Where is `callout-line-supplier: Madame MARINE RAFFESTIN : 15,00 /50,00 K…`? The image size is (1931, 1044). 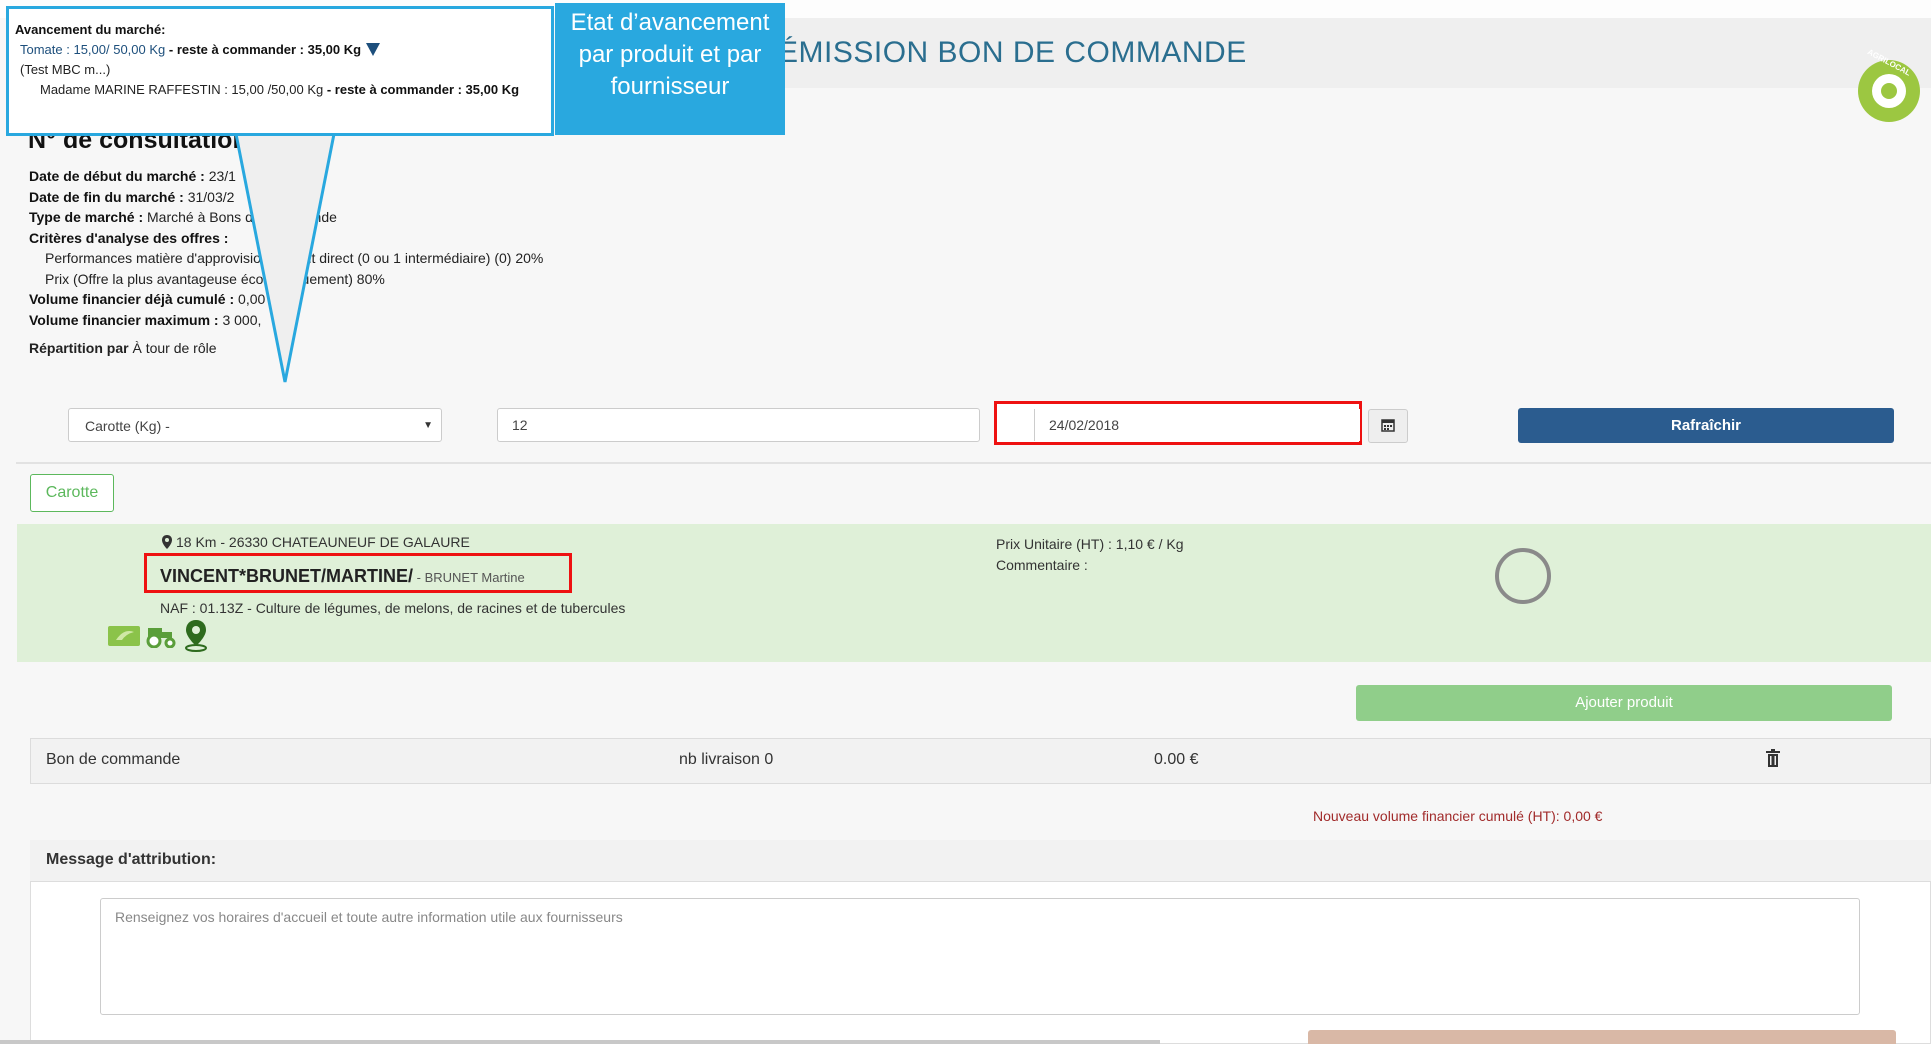
callout-line-supplier: Madame MARINE RAFFESTIN : 15,00 /50,00 K… is located at coordinates (279, 89).